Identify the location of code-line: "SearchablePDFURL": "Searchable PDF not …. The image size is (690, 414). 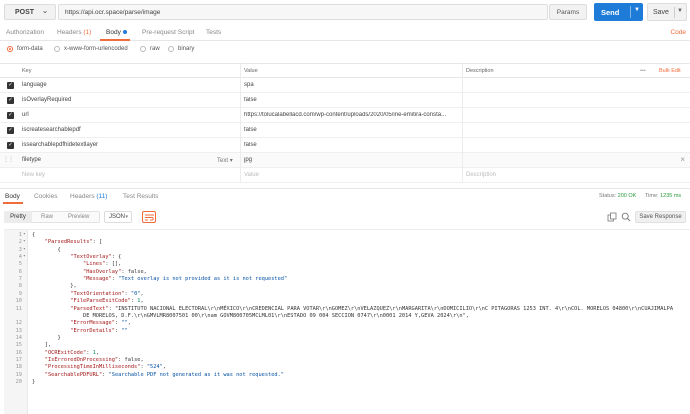
(164, 374).